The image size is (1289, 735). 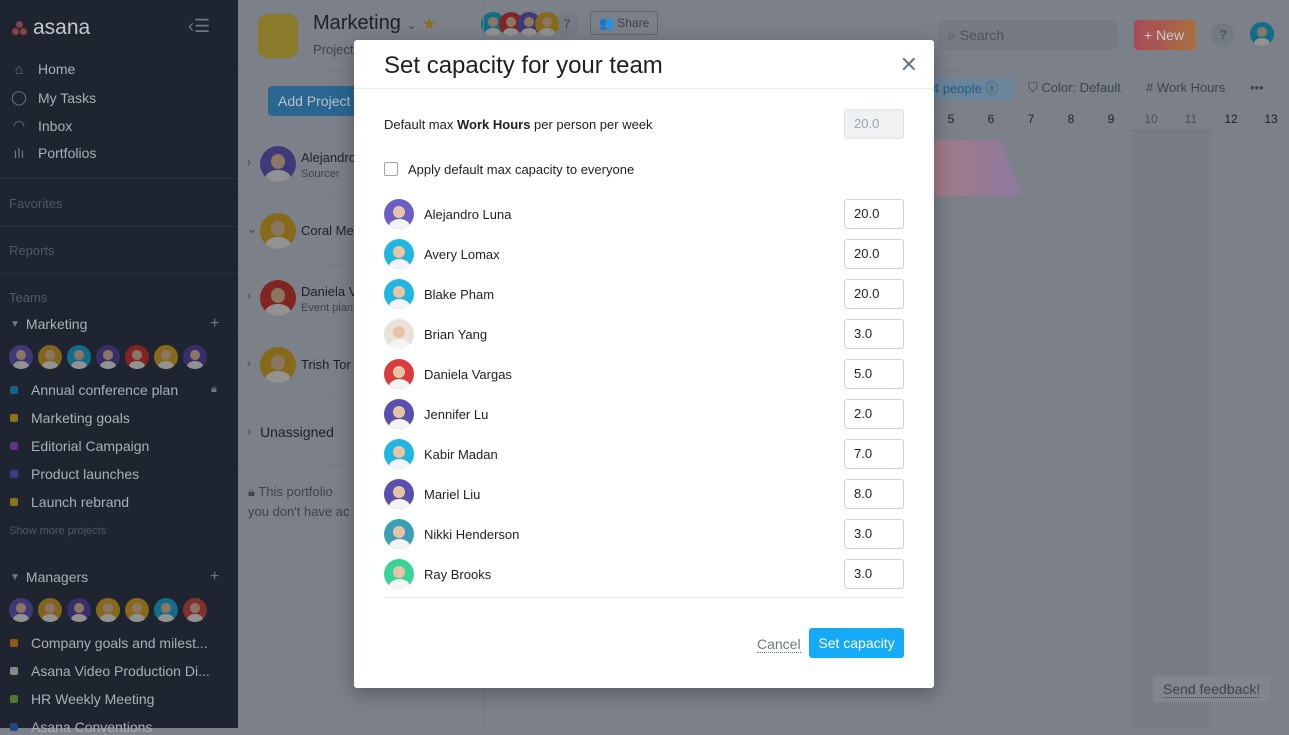 I want to click on caret-down-icon: ▼, so click(x=15, y=324).